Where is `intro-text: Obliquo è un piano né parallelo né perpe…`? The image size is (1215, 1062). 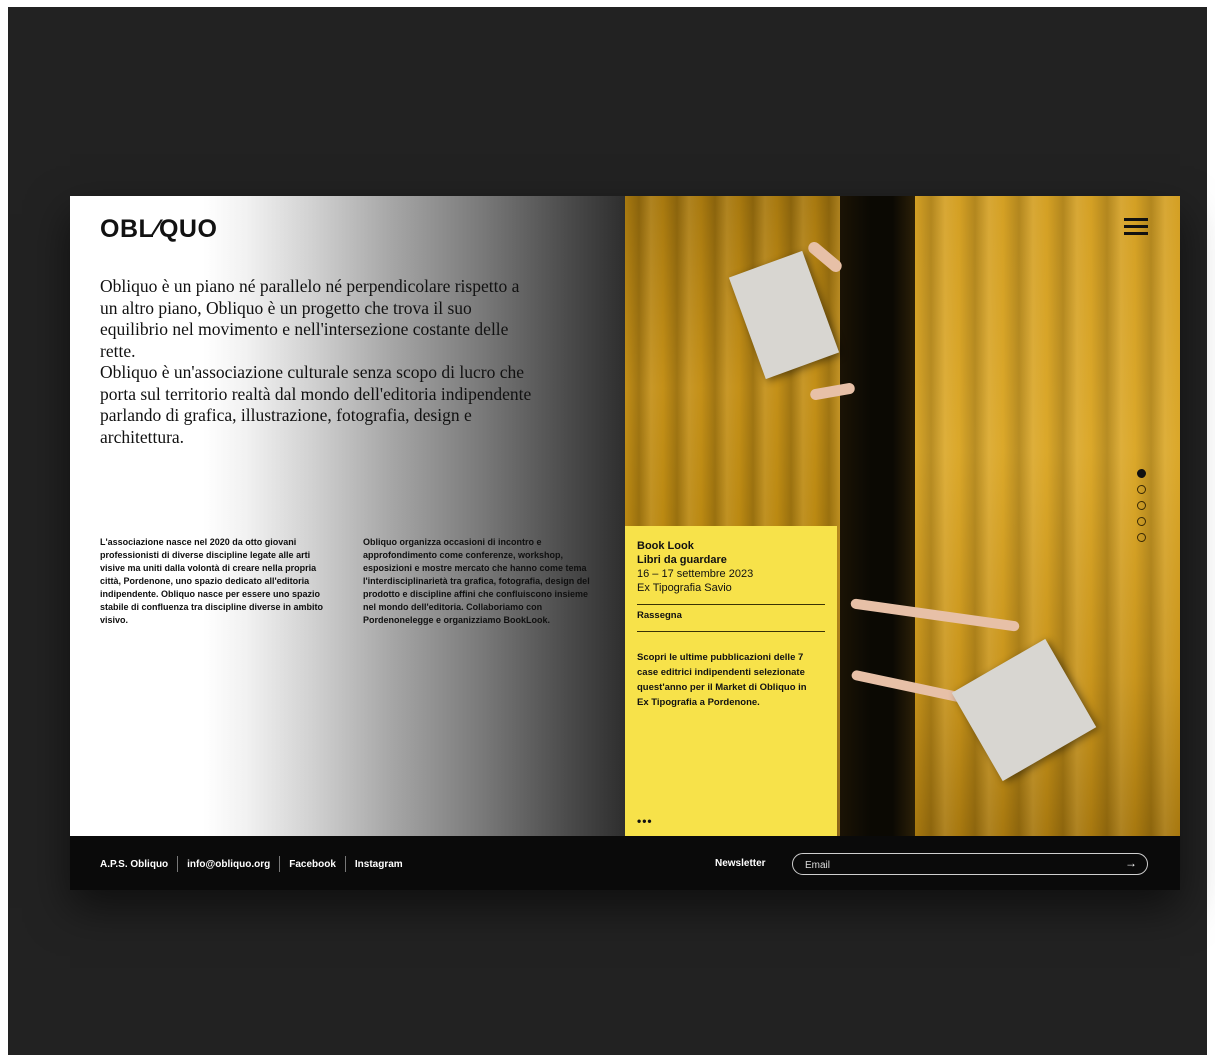
intro-text: Obliquo è un piano né parallelo né perpe… is located at coordinates (320, 362).